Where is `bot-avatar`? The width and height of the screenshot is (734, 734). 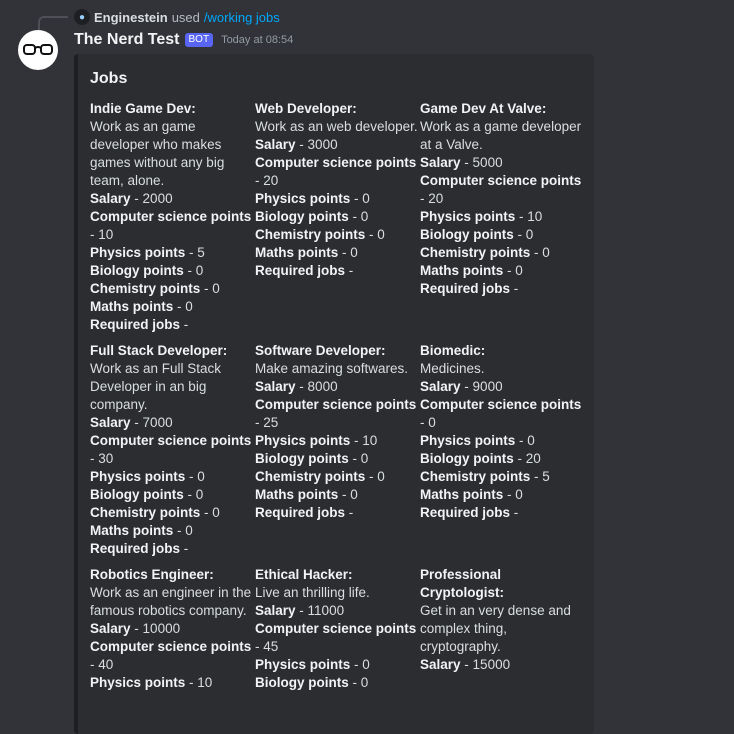
bot-avatar is located at coordinates (38, 50).